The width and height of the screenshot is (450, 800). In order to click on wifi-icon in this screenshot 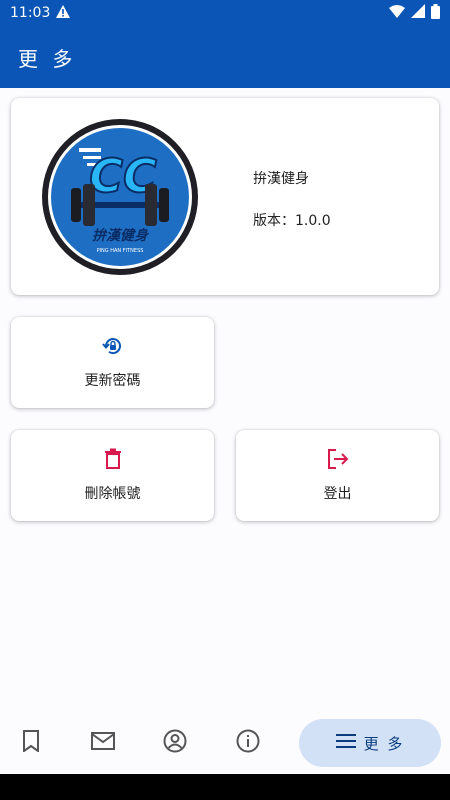, I will do `click(397, 13)`.